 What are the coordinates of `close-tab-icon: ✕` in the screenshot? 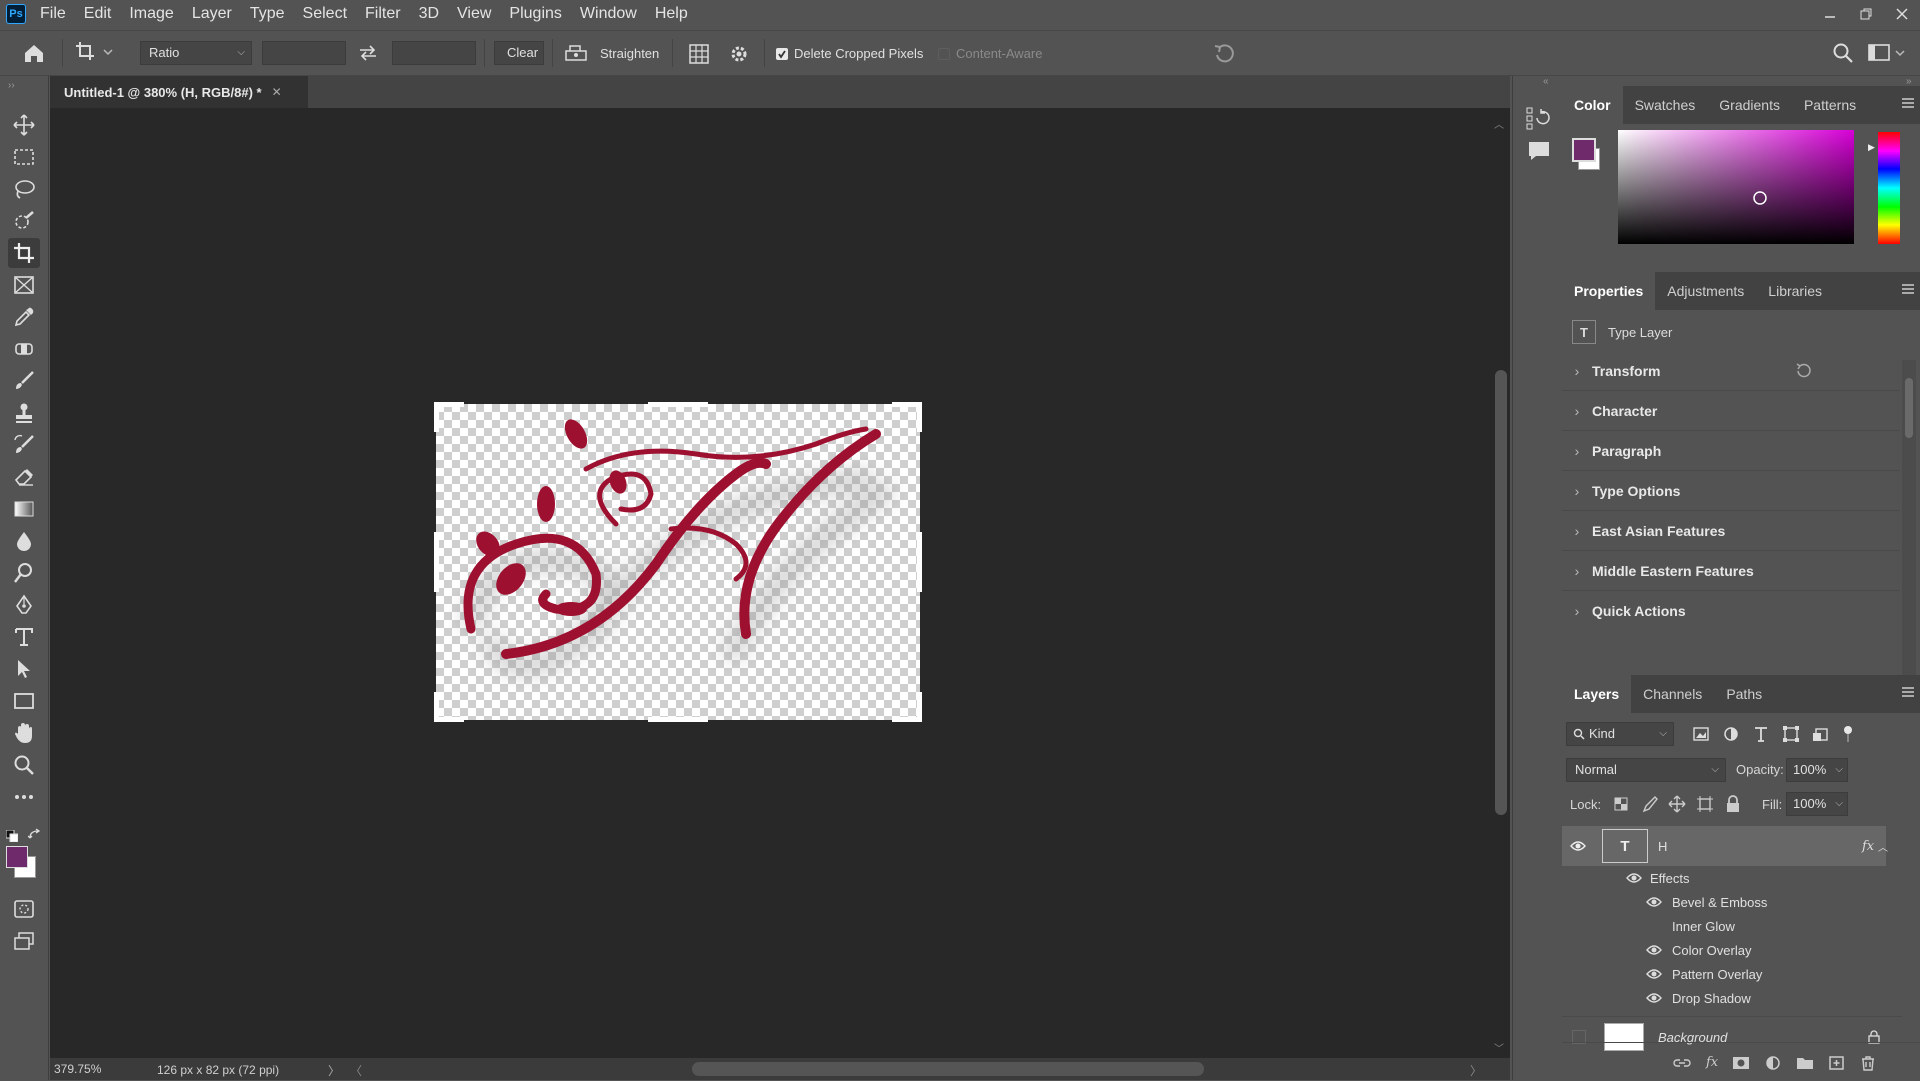 It's located at (277, 92).